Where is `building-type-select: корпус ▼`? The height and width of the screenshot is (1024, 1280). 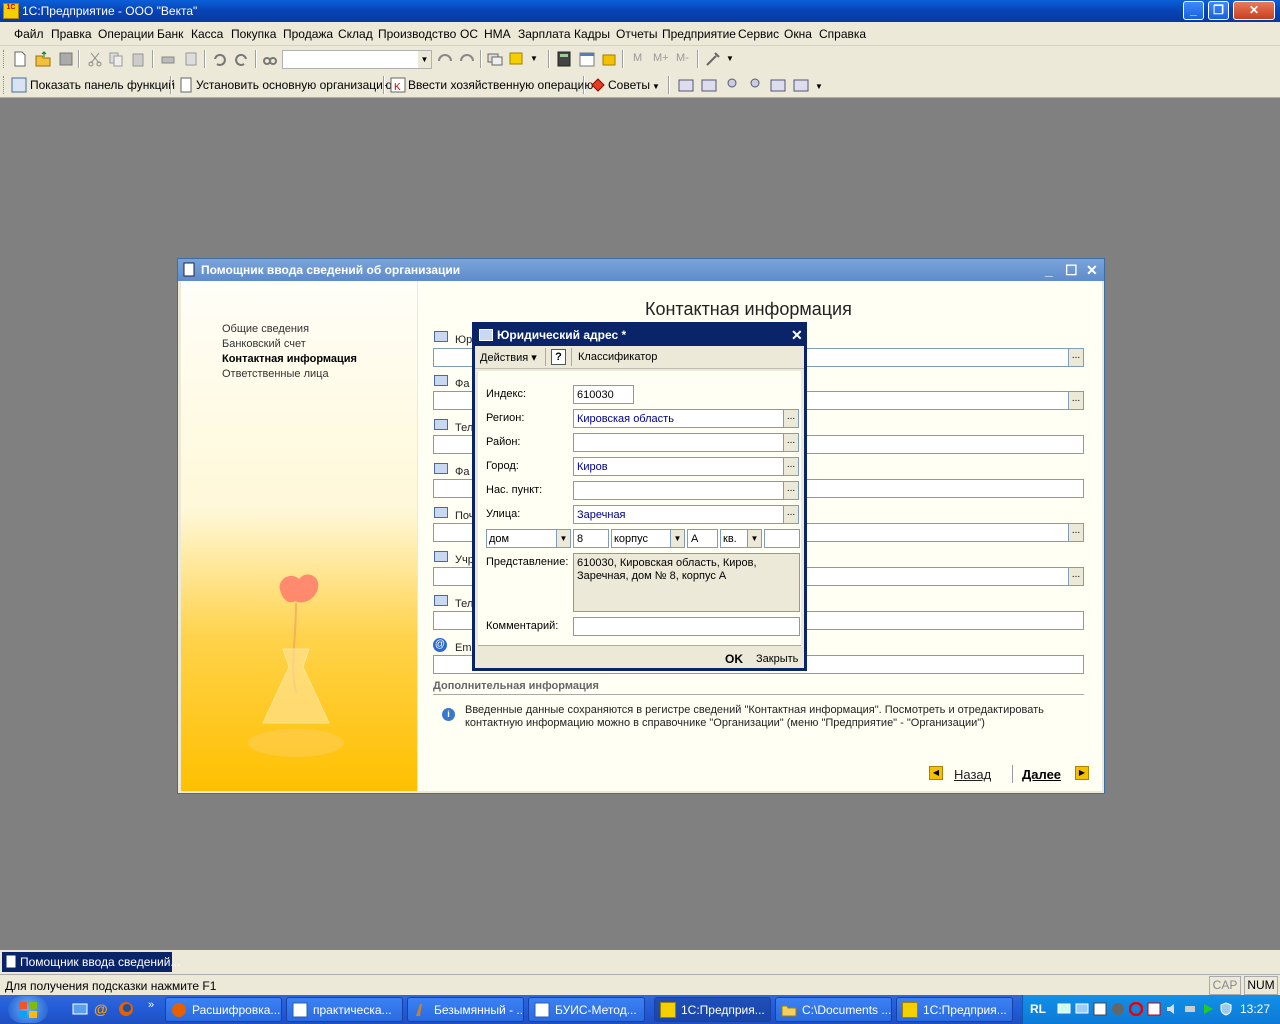 building-type-select: корпус ▼ is located at coordinates (648, 538).